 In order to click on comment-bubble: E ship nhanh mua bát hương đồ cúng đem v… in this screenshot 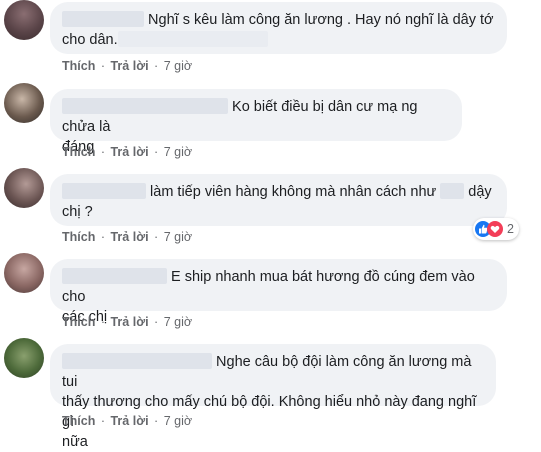, I will do `click(278, 292)`.